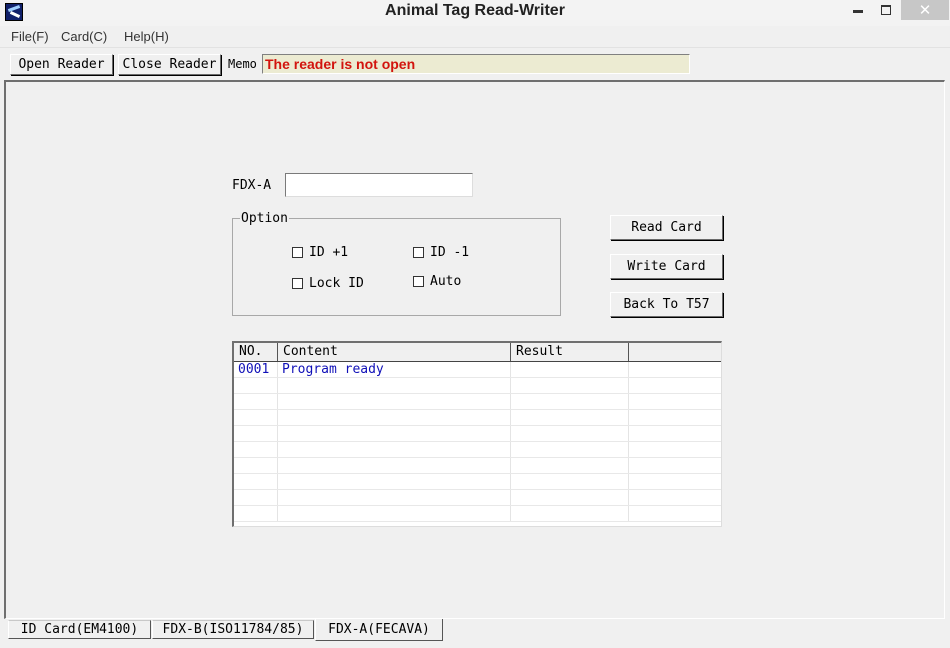 This screenshot has width=950, height=648. I want to click on minimize-icon: ▬, so click(858, 10).